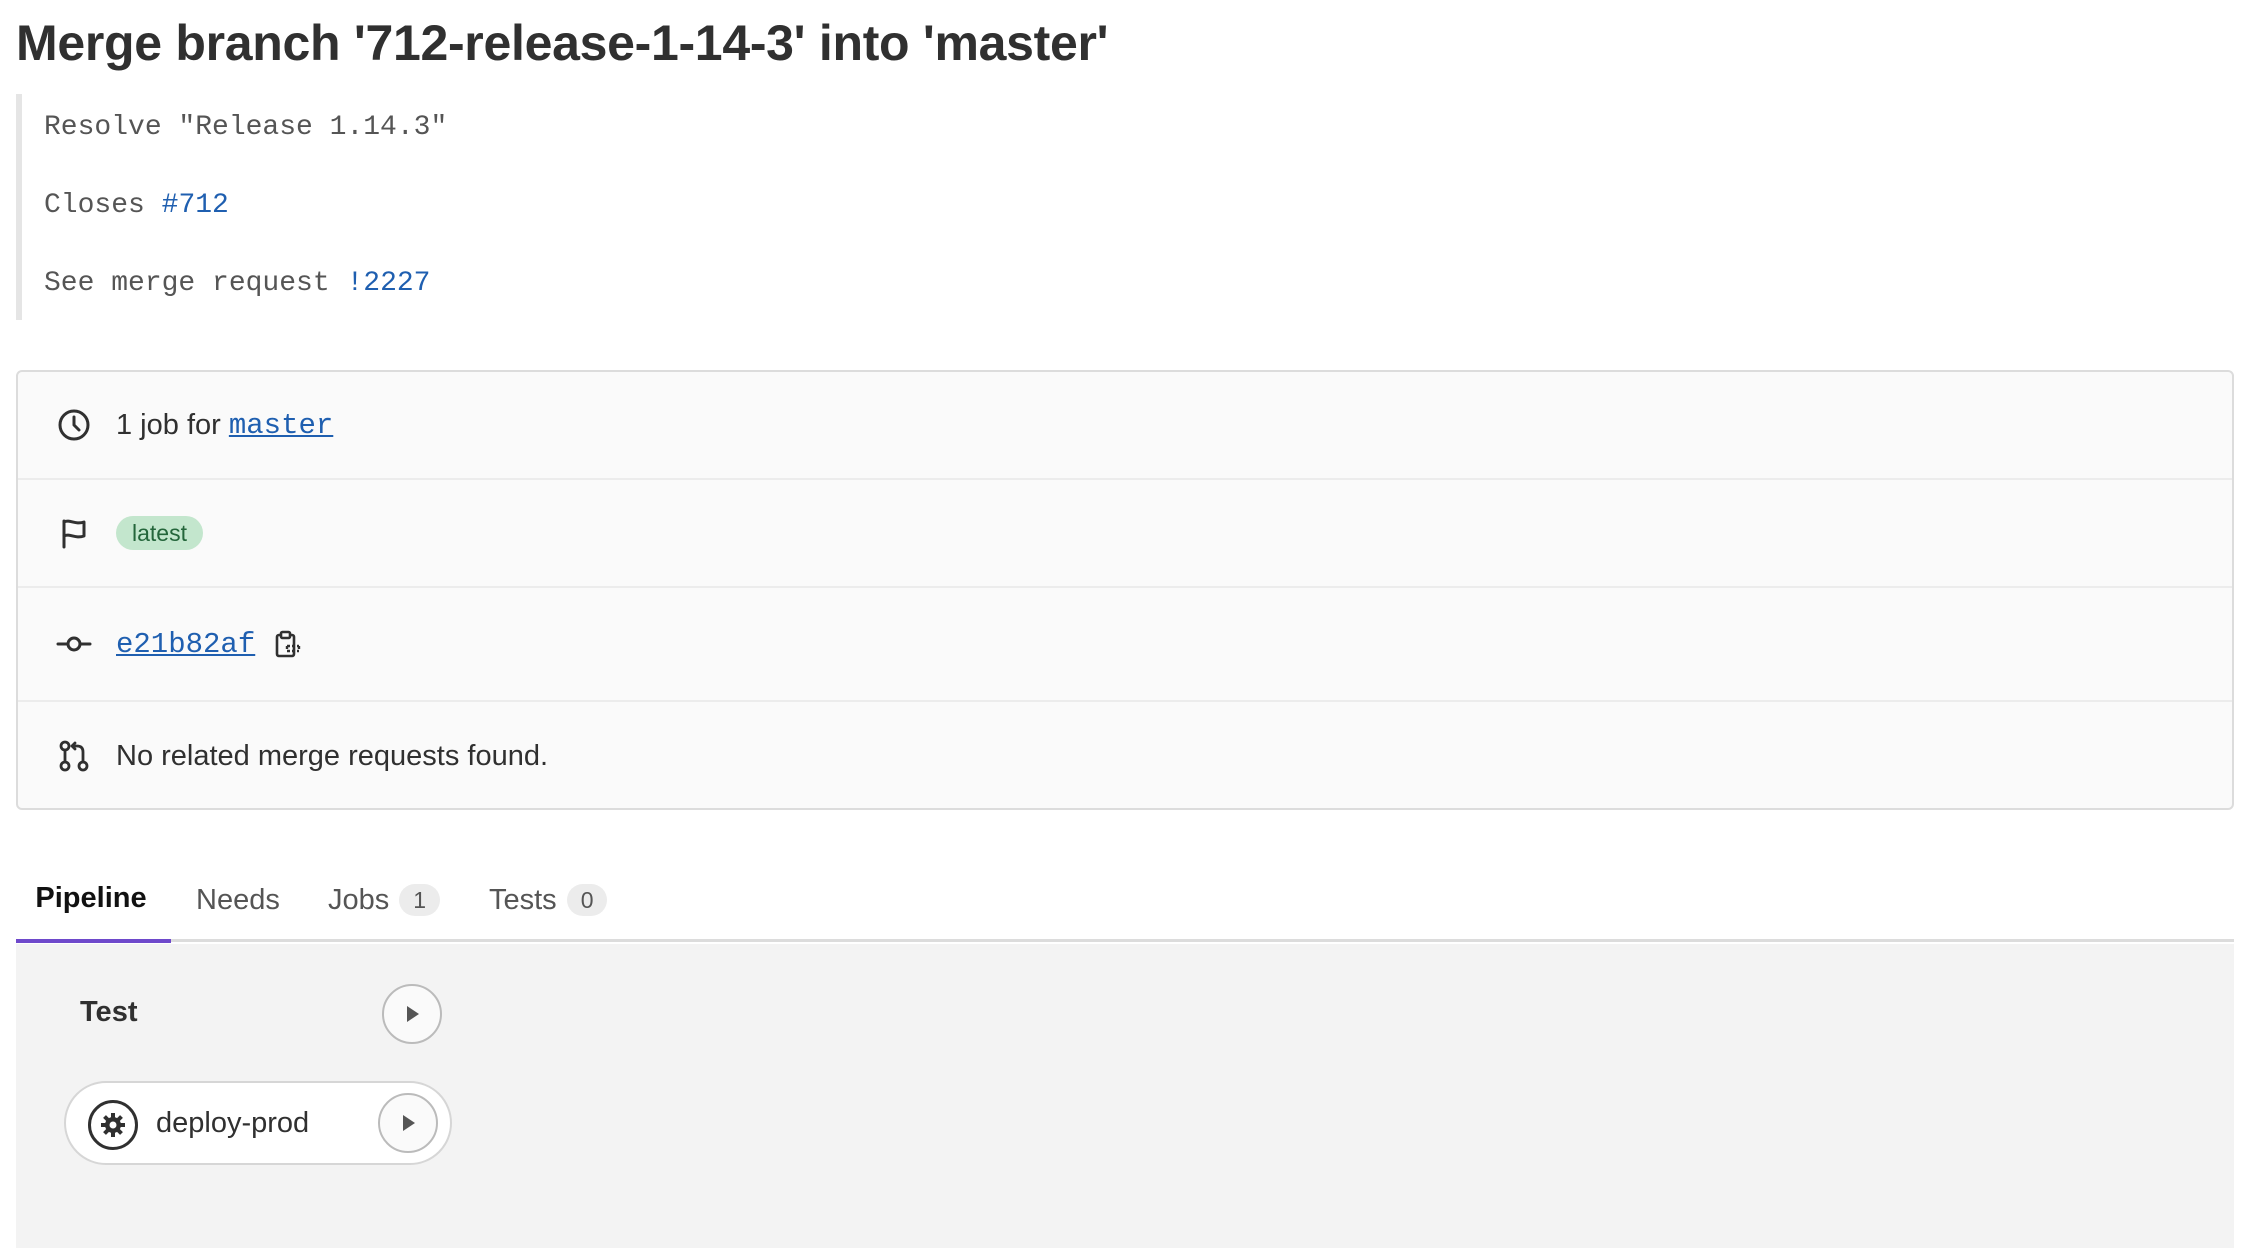 The image size is (2250, 1248). I want to click on jobs-count-badge: 1, so click(420, 900).